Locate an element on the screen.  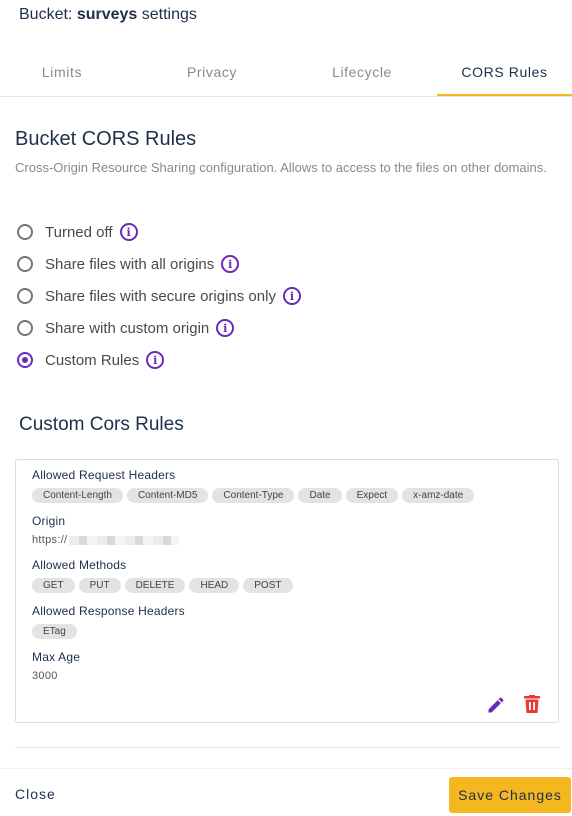
allowed-response-headers-list: ETag is located at coordinates (54, 631).